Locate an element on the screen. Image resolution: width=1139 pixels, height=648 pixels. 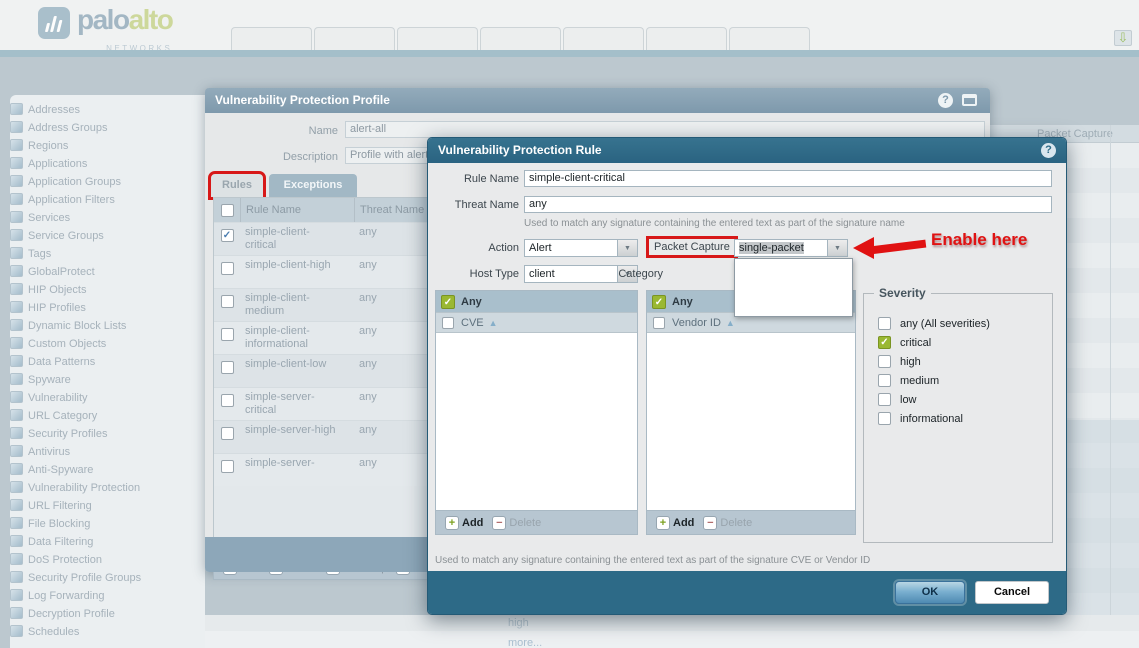
sidebar-item: Regions is located at coordinates (107, 146).